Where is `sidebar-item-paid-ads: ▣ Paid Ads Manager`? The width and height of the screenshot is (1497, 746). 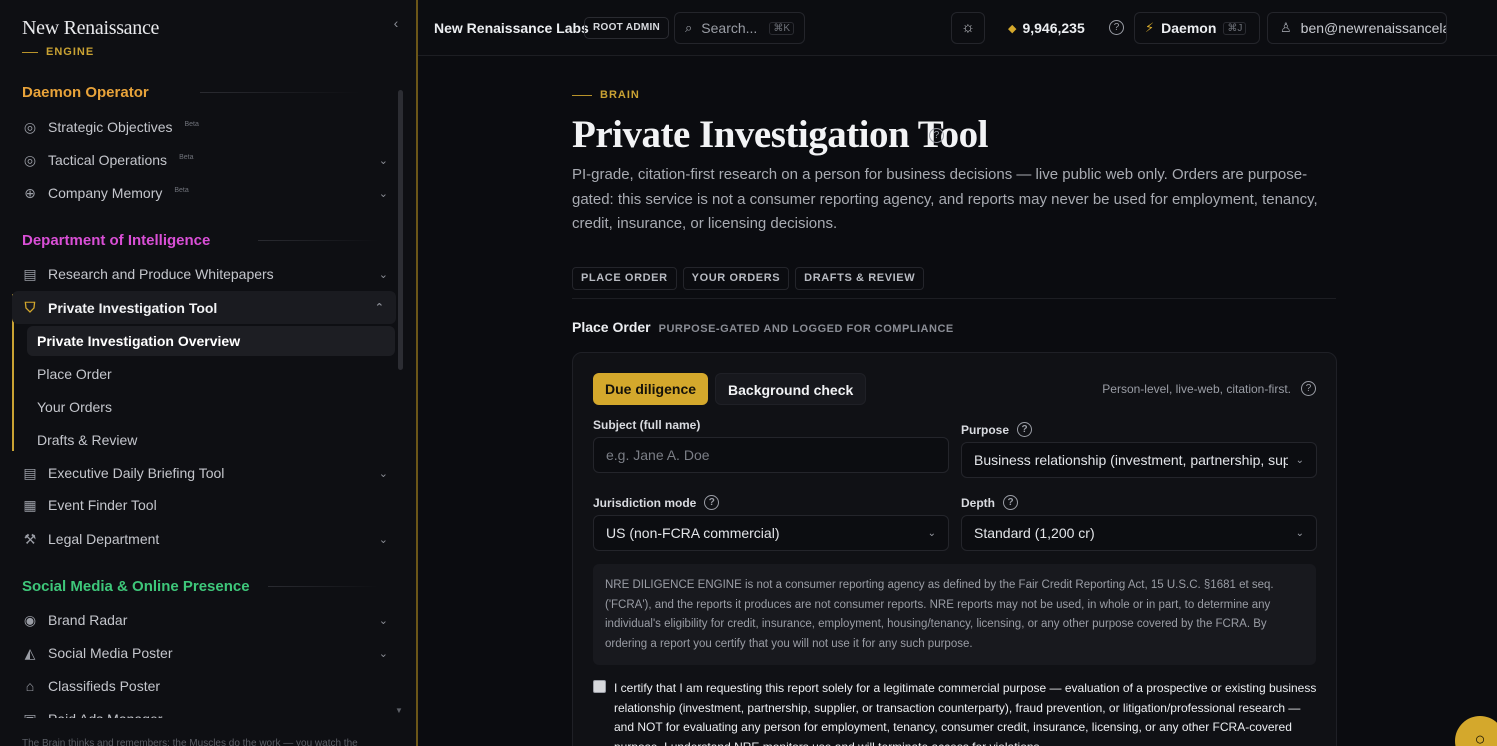 sidebar-item-paid-ads: ▣ Paid Ads Manager is located at coordinates (205, 716).